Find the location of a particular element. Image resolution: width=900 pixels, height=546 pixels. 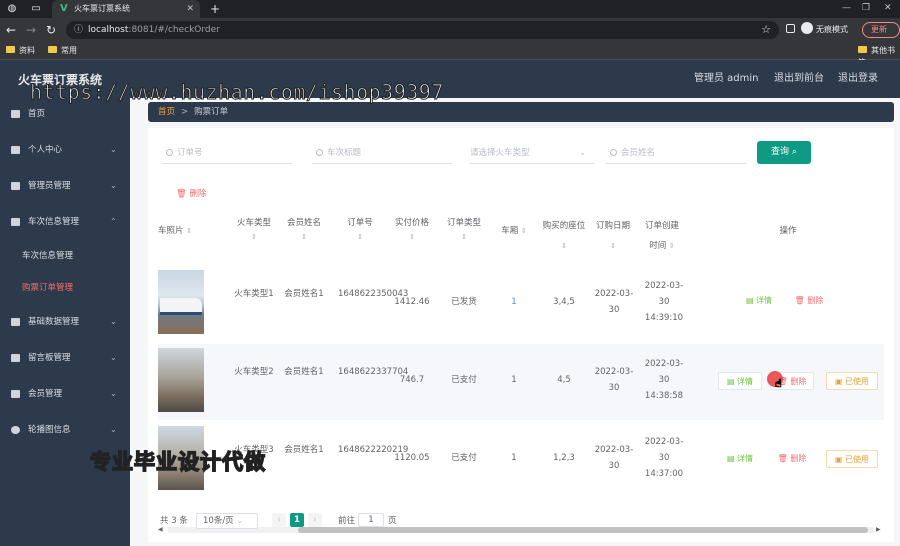

header-label: 车厢 is located at coordinates (510, 231).